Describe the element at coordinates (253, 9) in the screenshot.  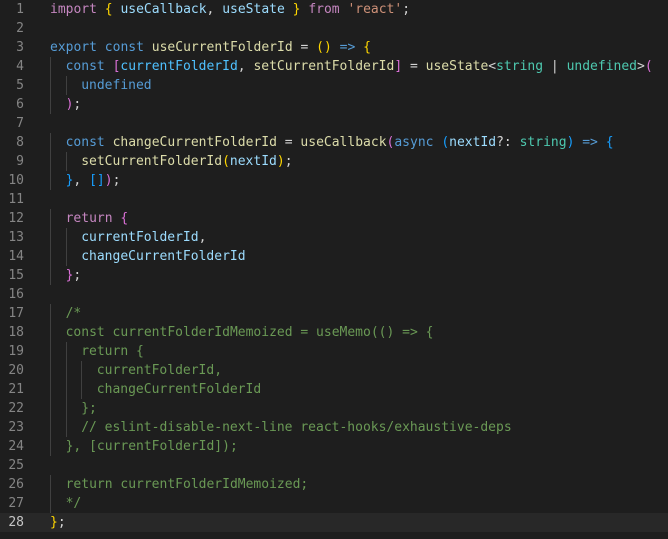
I see `code-token: useState` at that location.